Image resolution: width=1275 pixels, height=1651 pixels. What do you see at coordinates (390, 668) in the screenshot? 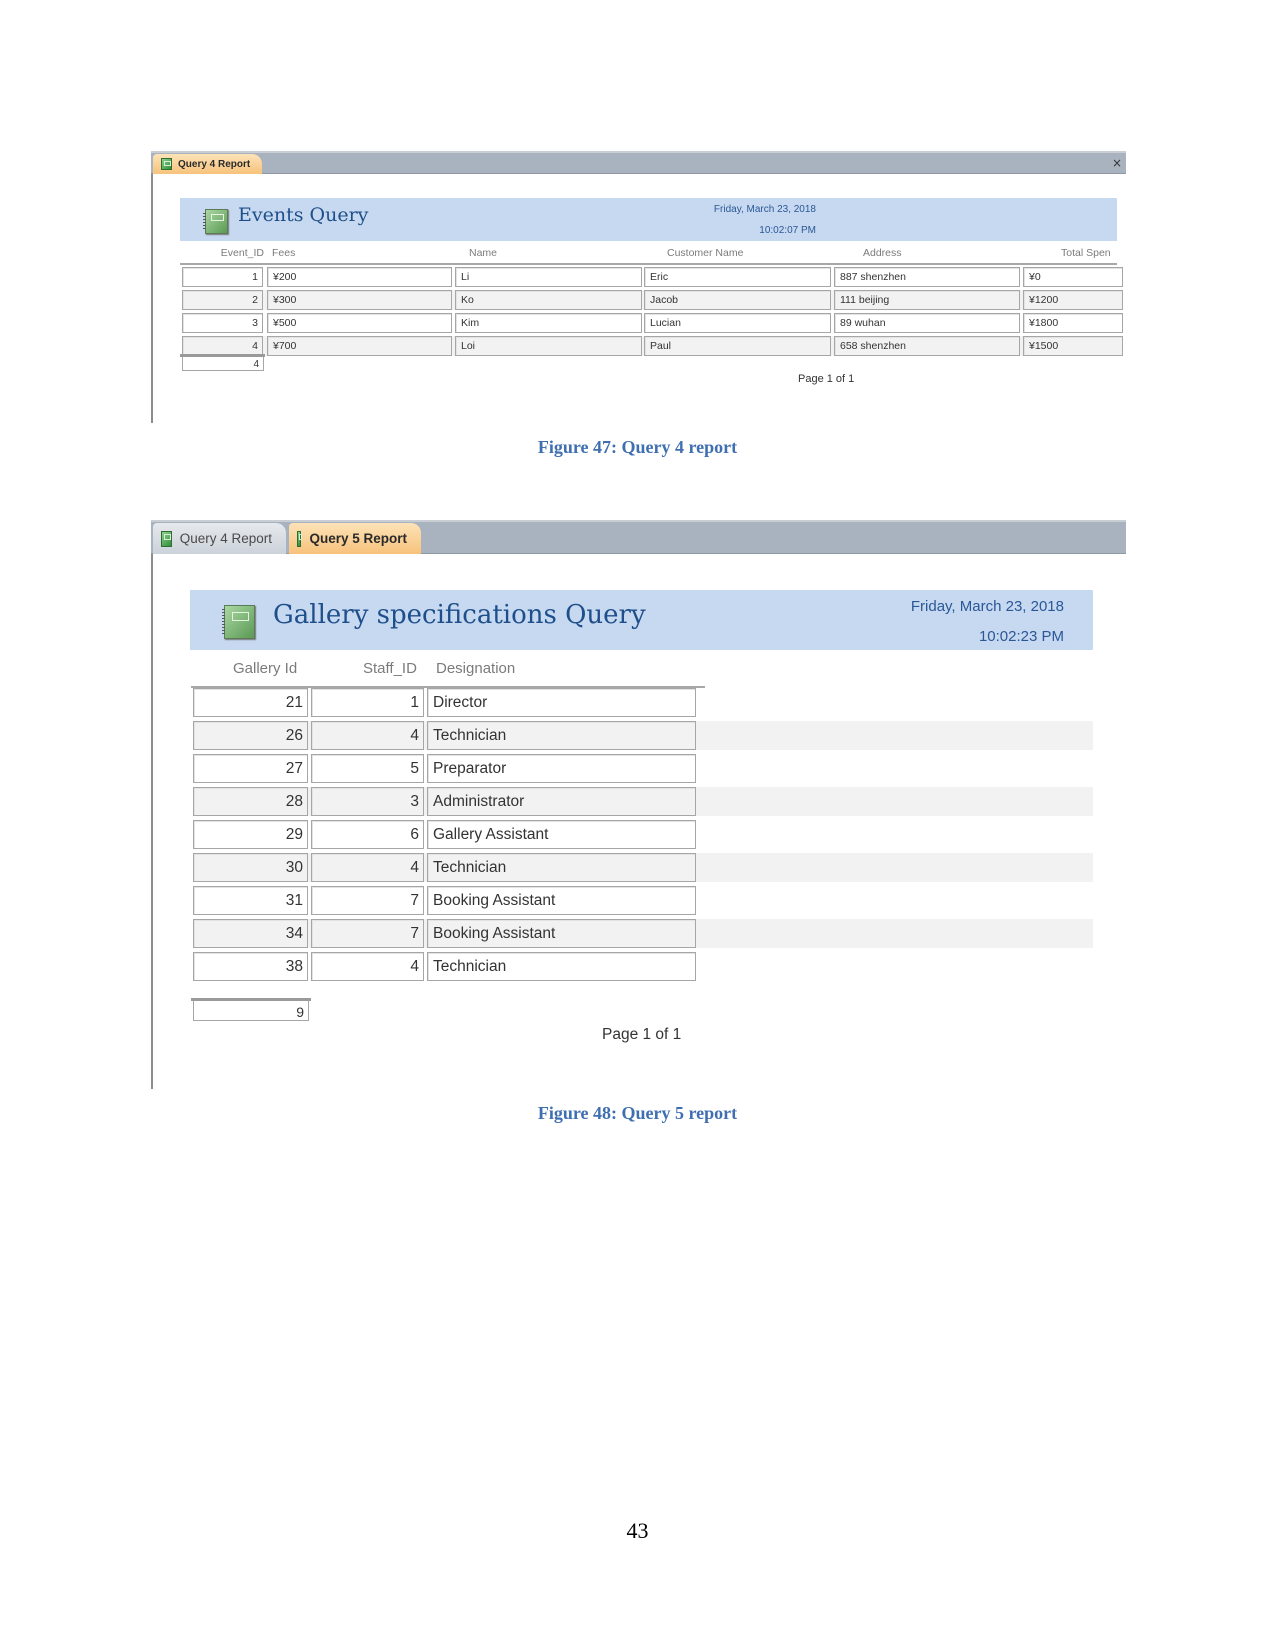
I see `column-header-staff-id: Staff_ID` at bounding box center [390, 668].